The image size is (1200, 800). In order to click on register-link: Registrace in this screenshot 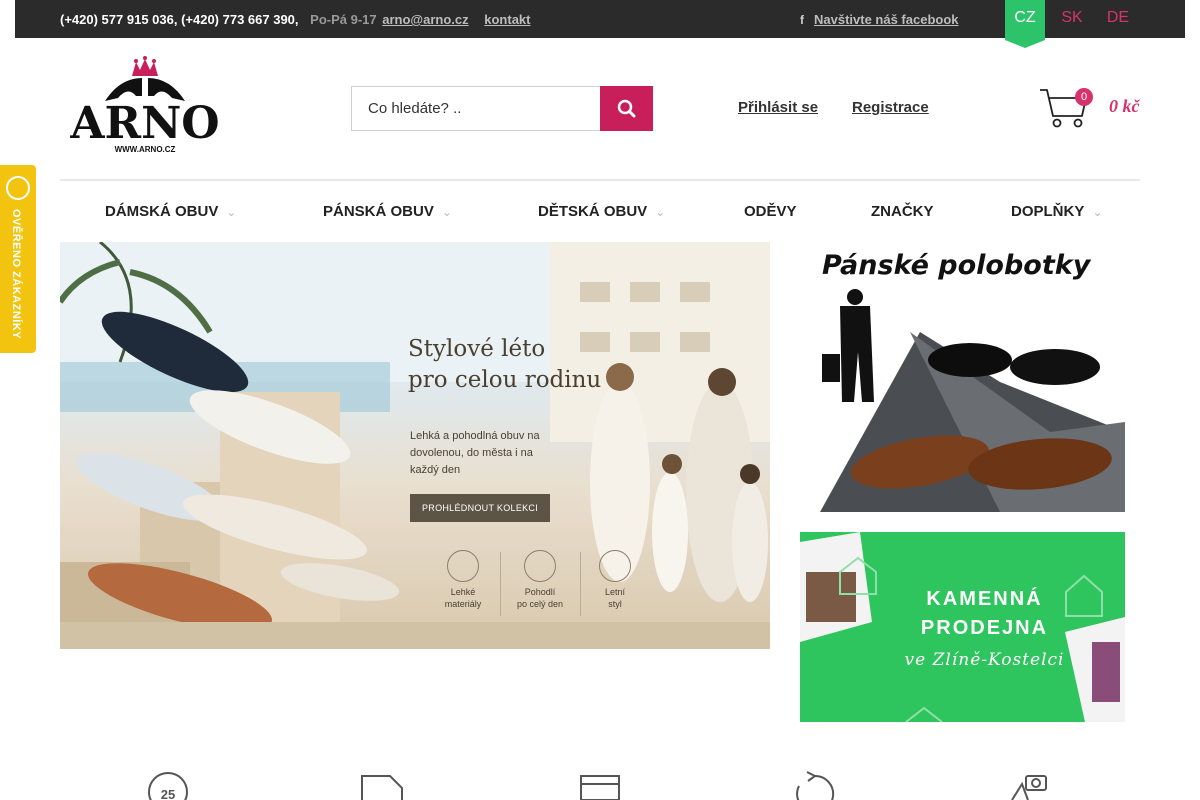, I will do `click(890, 107)`.